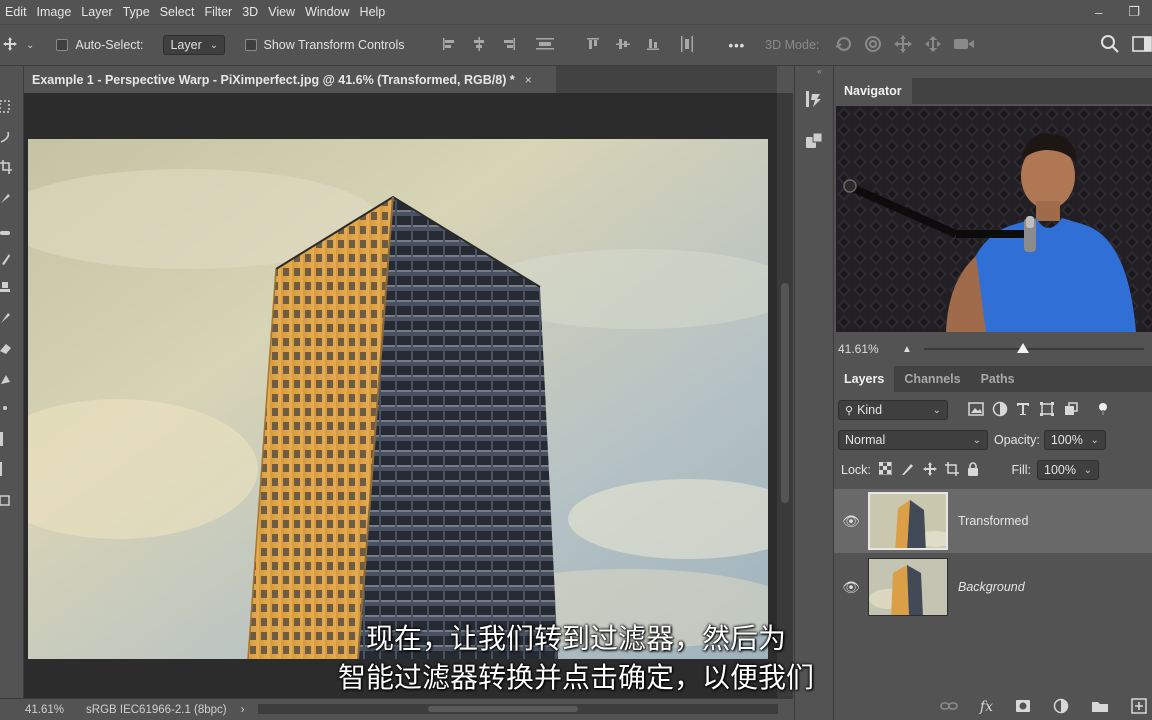 This screenshot has height=720, width=1152. What do you see at coordinates (986, 707) in the screenshot?
I see `fx-icon: fx` at bounding box center [986, 707].